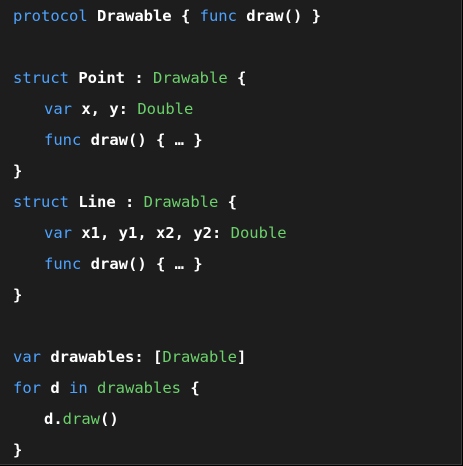 This screenshot has width=463, height=466. I want to click on code-text: drawables: [, so click(102, 357).